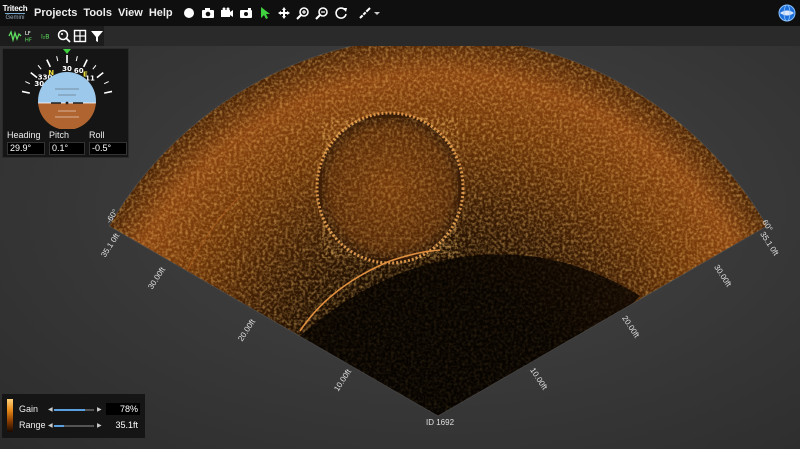  Describe the element at coordinates (265, 13) in the screenshot. I see `pointer-icon` at that location.